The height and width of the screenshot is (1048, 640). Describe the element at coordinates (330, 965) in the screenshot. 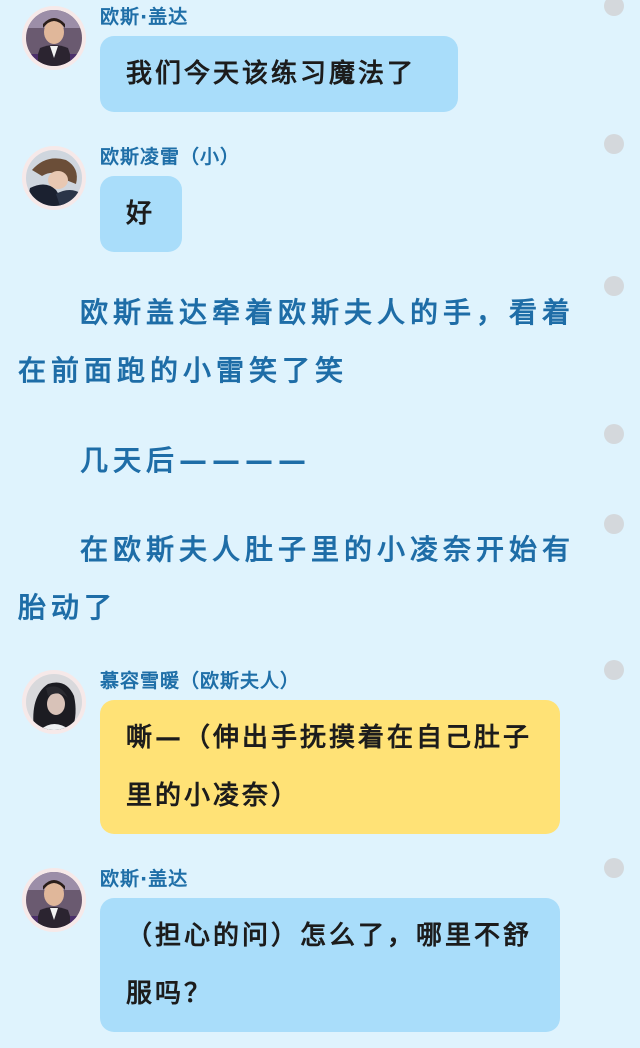

I see `message-bubble: （担心的问）怎么了，哪里不舒服吗？` at that location.